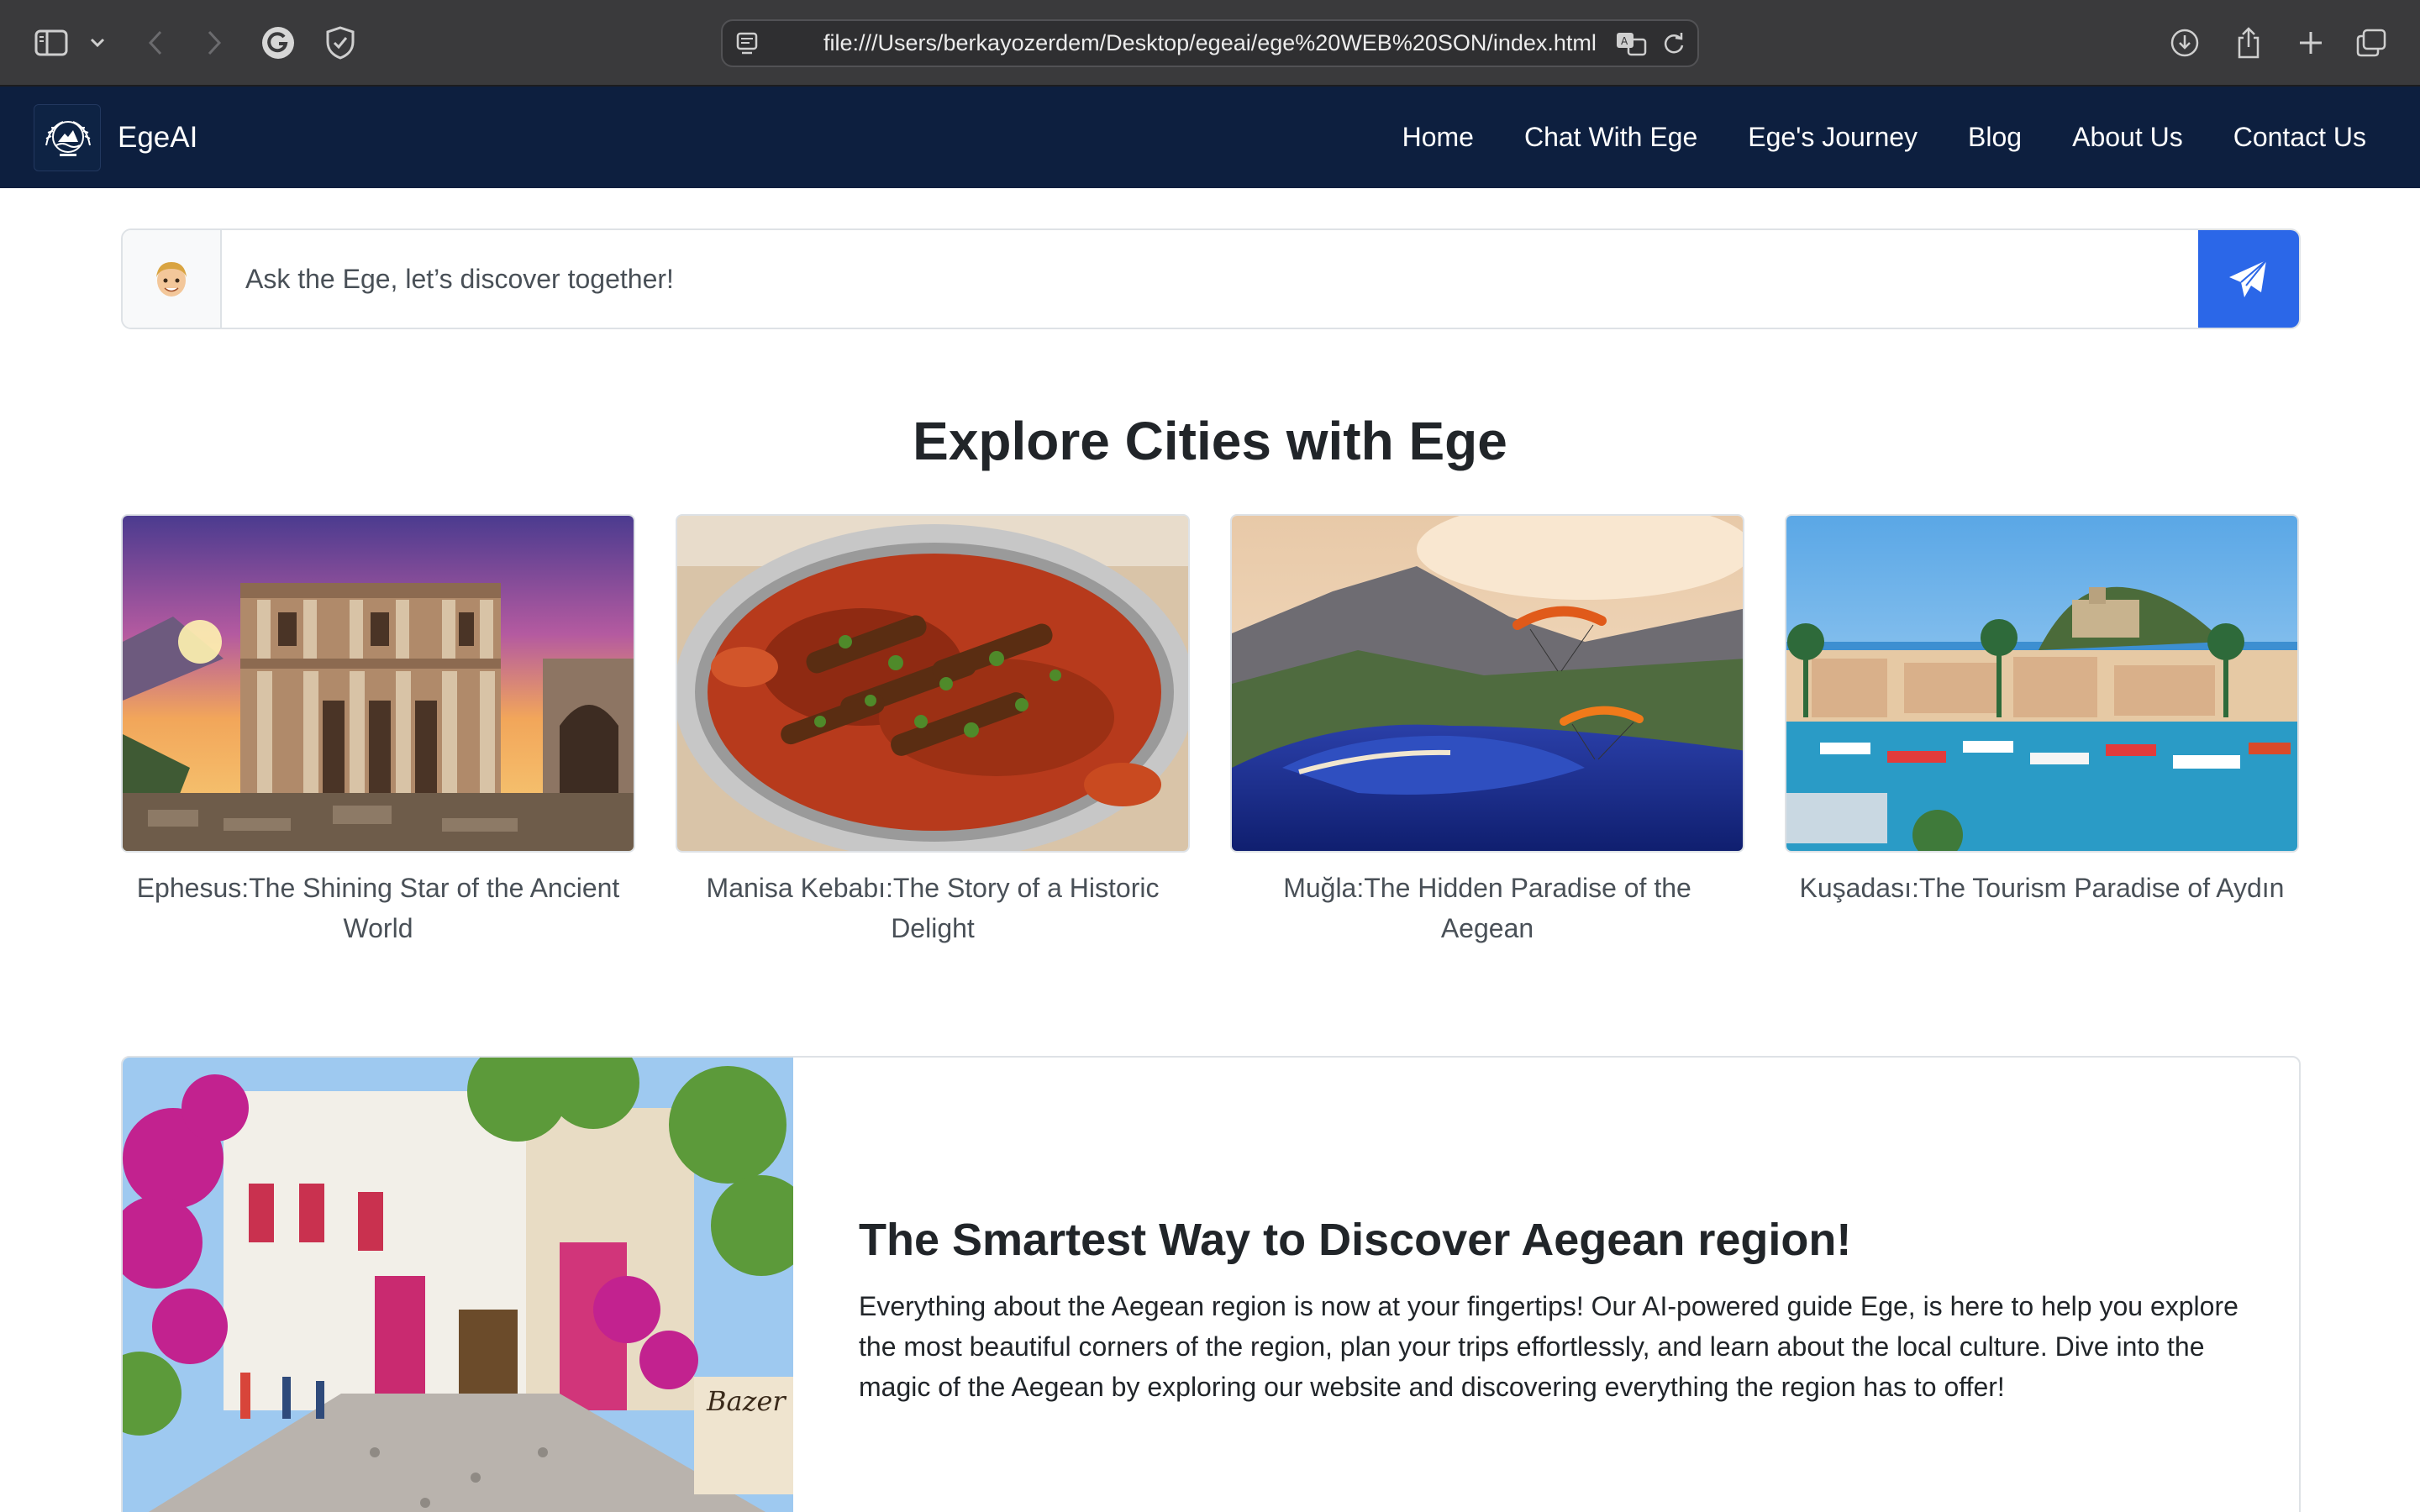 The height and width of the screenshot is (1512, 2420). Describe the element at coordinates (52, 43) in the screenshot. I see `sidebar-icon` at that location.